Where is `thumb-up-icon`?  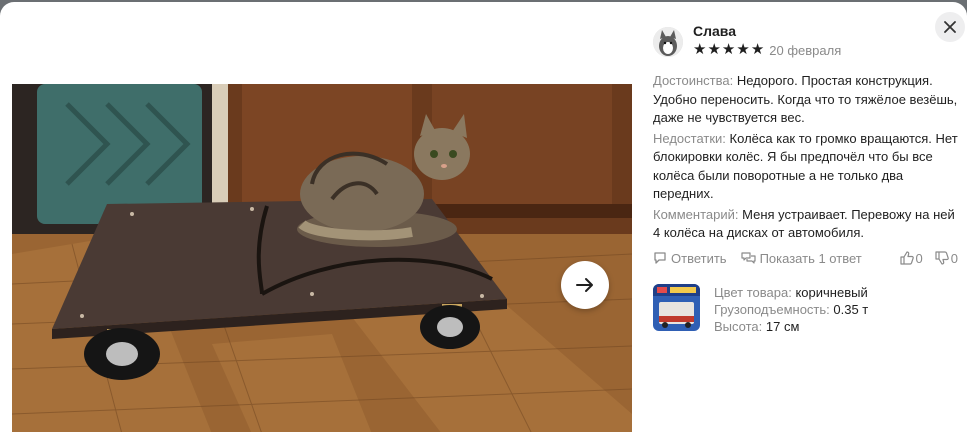 thumb-up-icon is located at coordinates (906, 258).